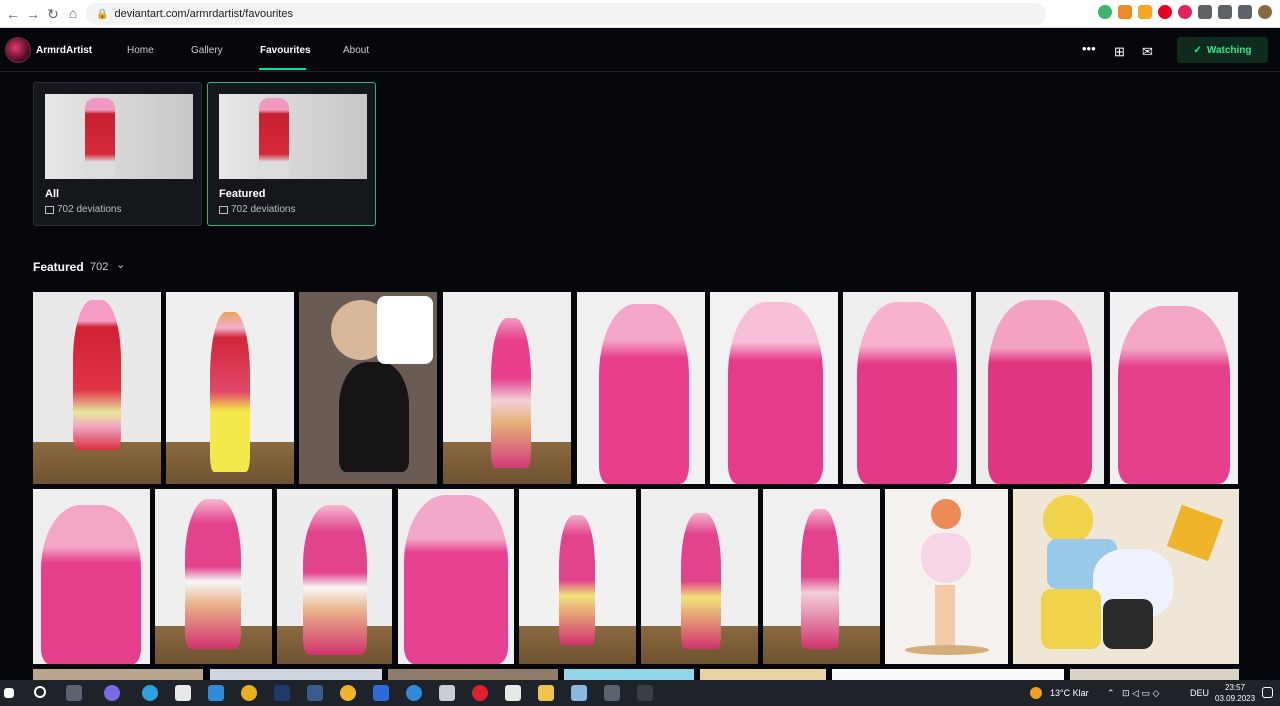 The height and width of the screenshot is (706, 1280). Describe the element at coordinates (1089, 48) in the screenshot. I see `more-options-icon: •••` at that location.